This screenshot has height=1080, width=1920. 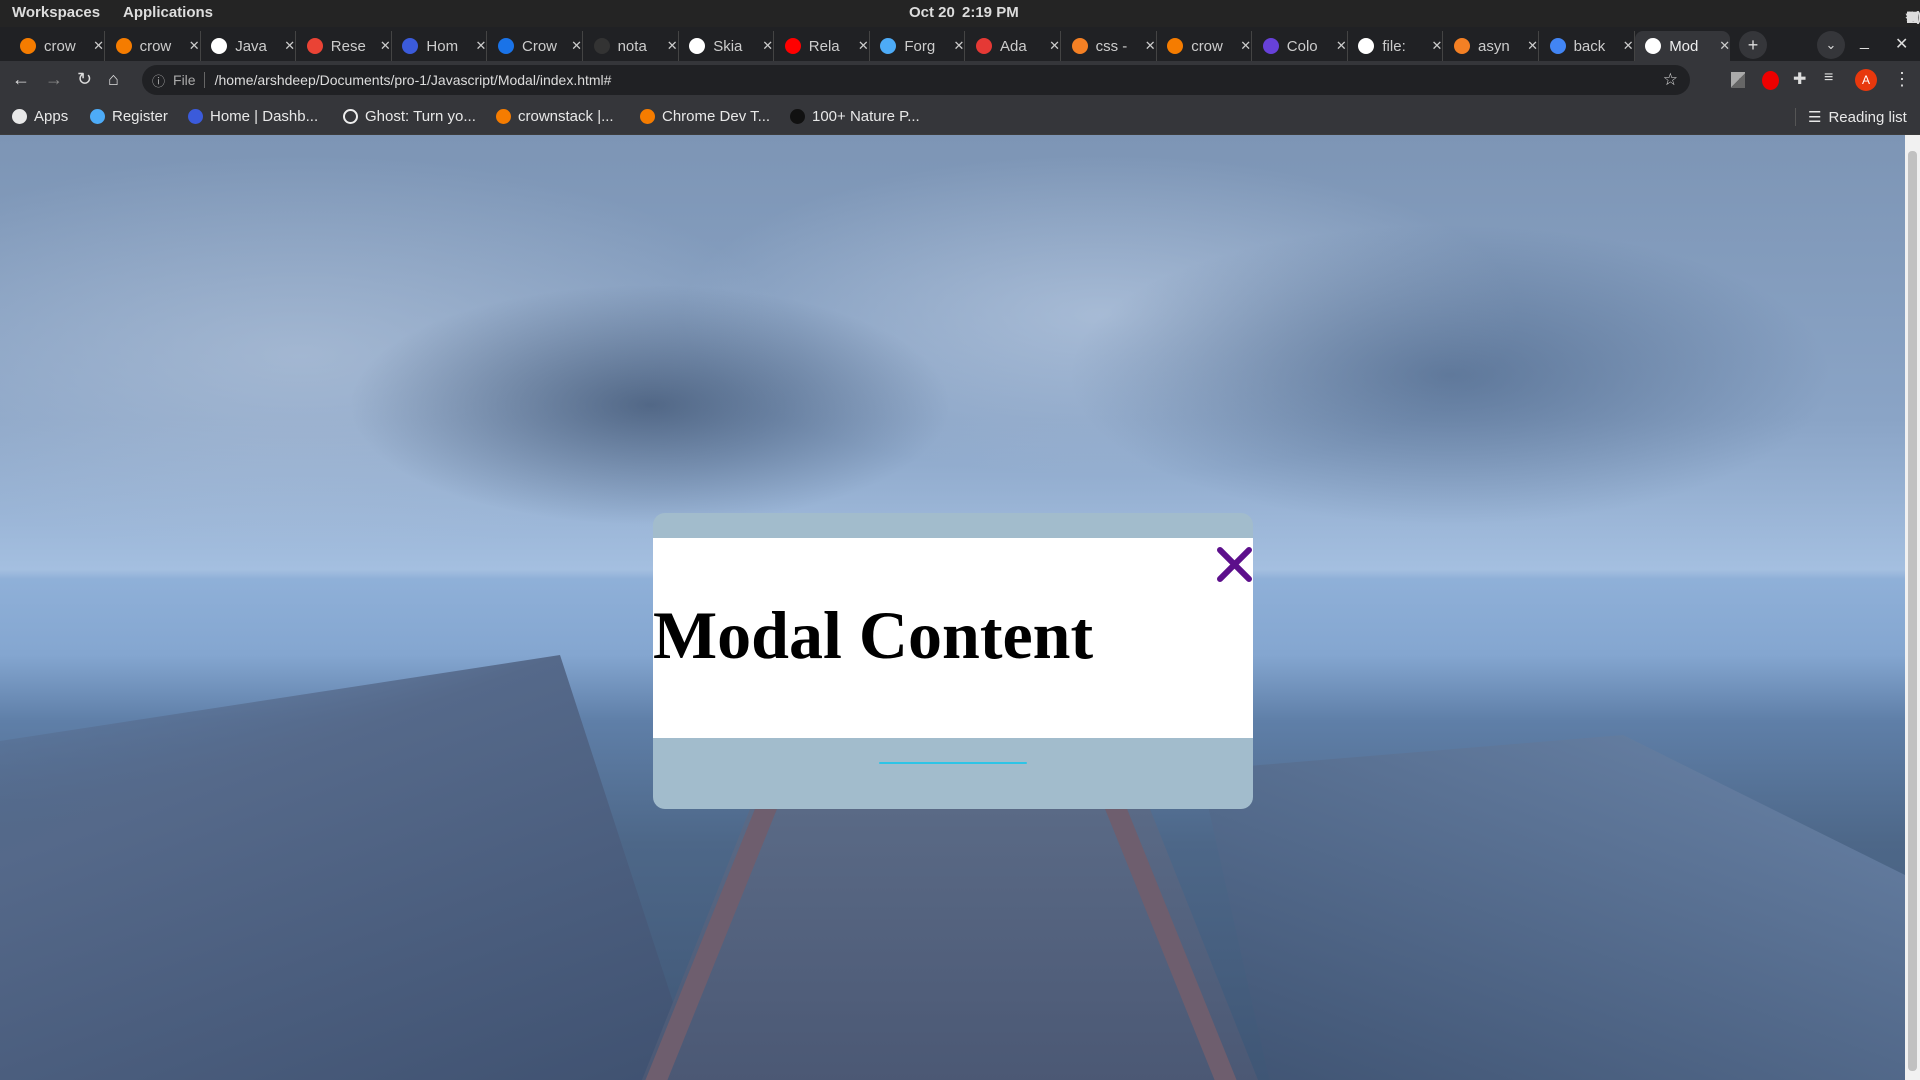 What do you see at coordinates (1799, 79) in the screenshot?
I see `extensions-puzzle-icon: ✚` at bounding box center [1799, 79].